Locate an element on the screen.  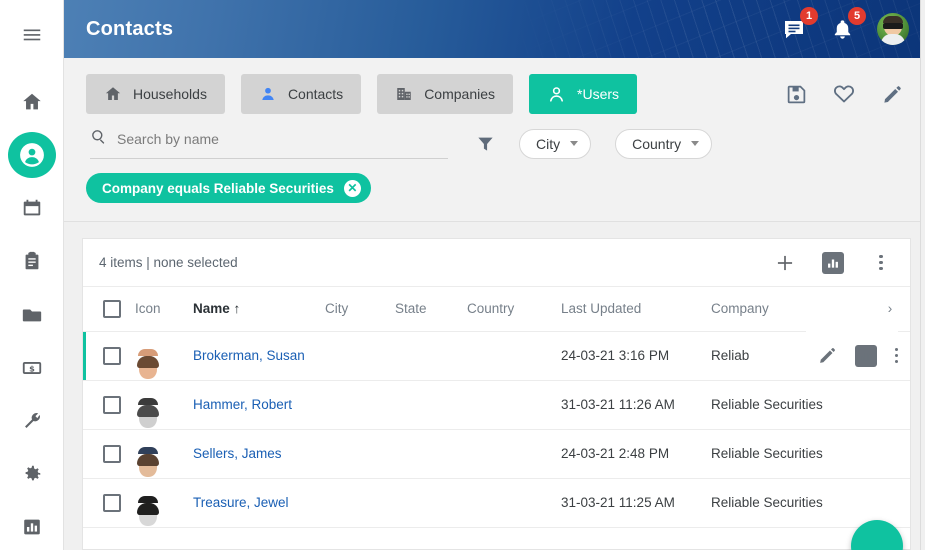
chat-icon: 1 is located at coordinates (799, 24).